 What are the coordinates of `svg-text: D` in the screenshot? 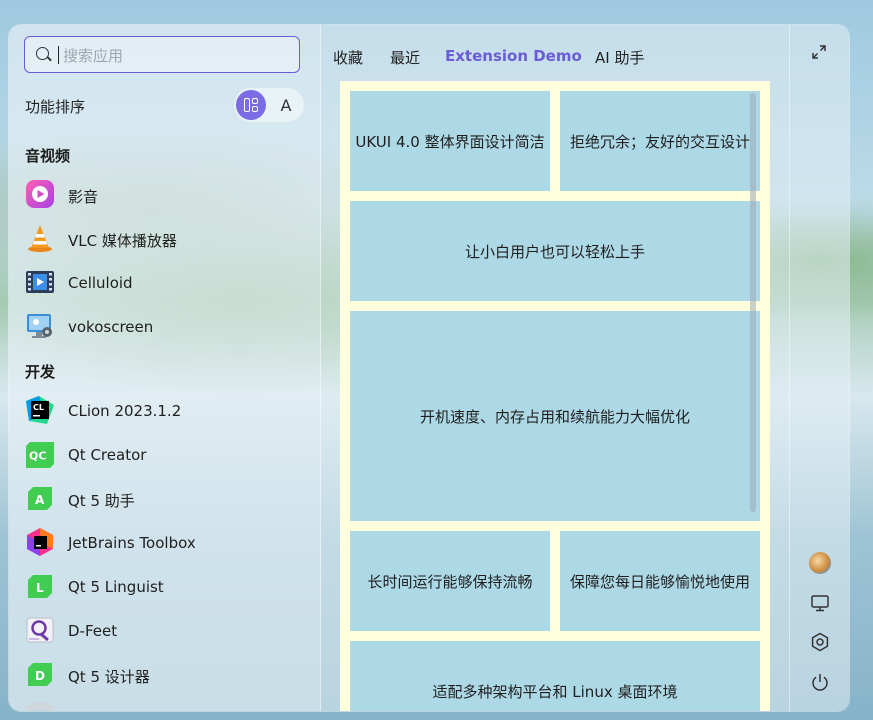 It's located at (40, 676).